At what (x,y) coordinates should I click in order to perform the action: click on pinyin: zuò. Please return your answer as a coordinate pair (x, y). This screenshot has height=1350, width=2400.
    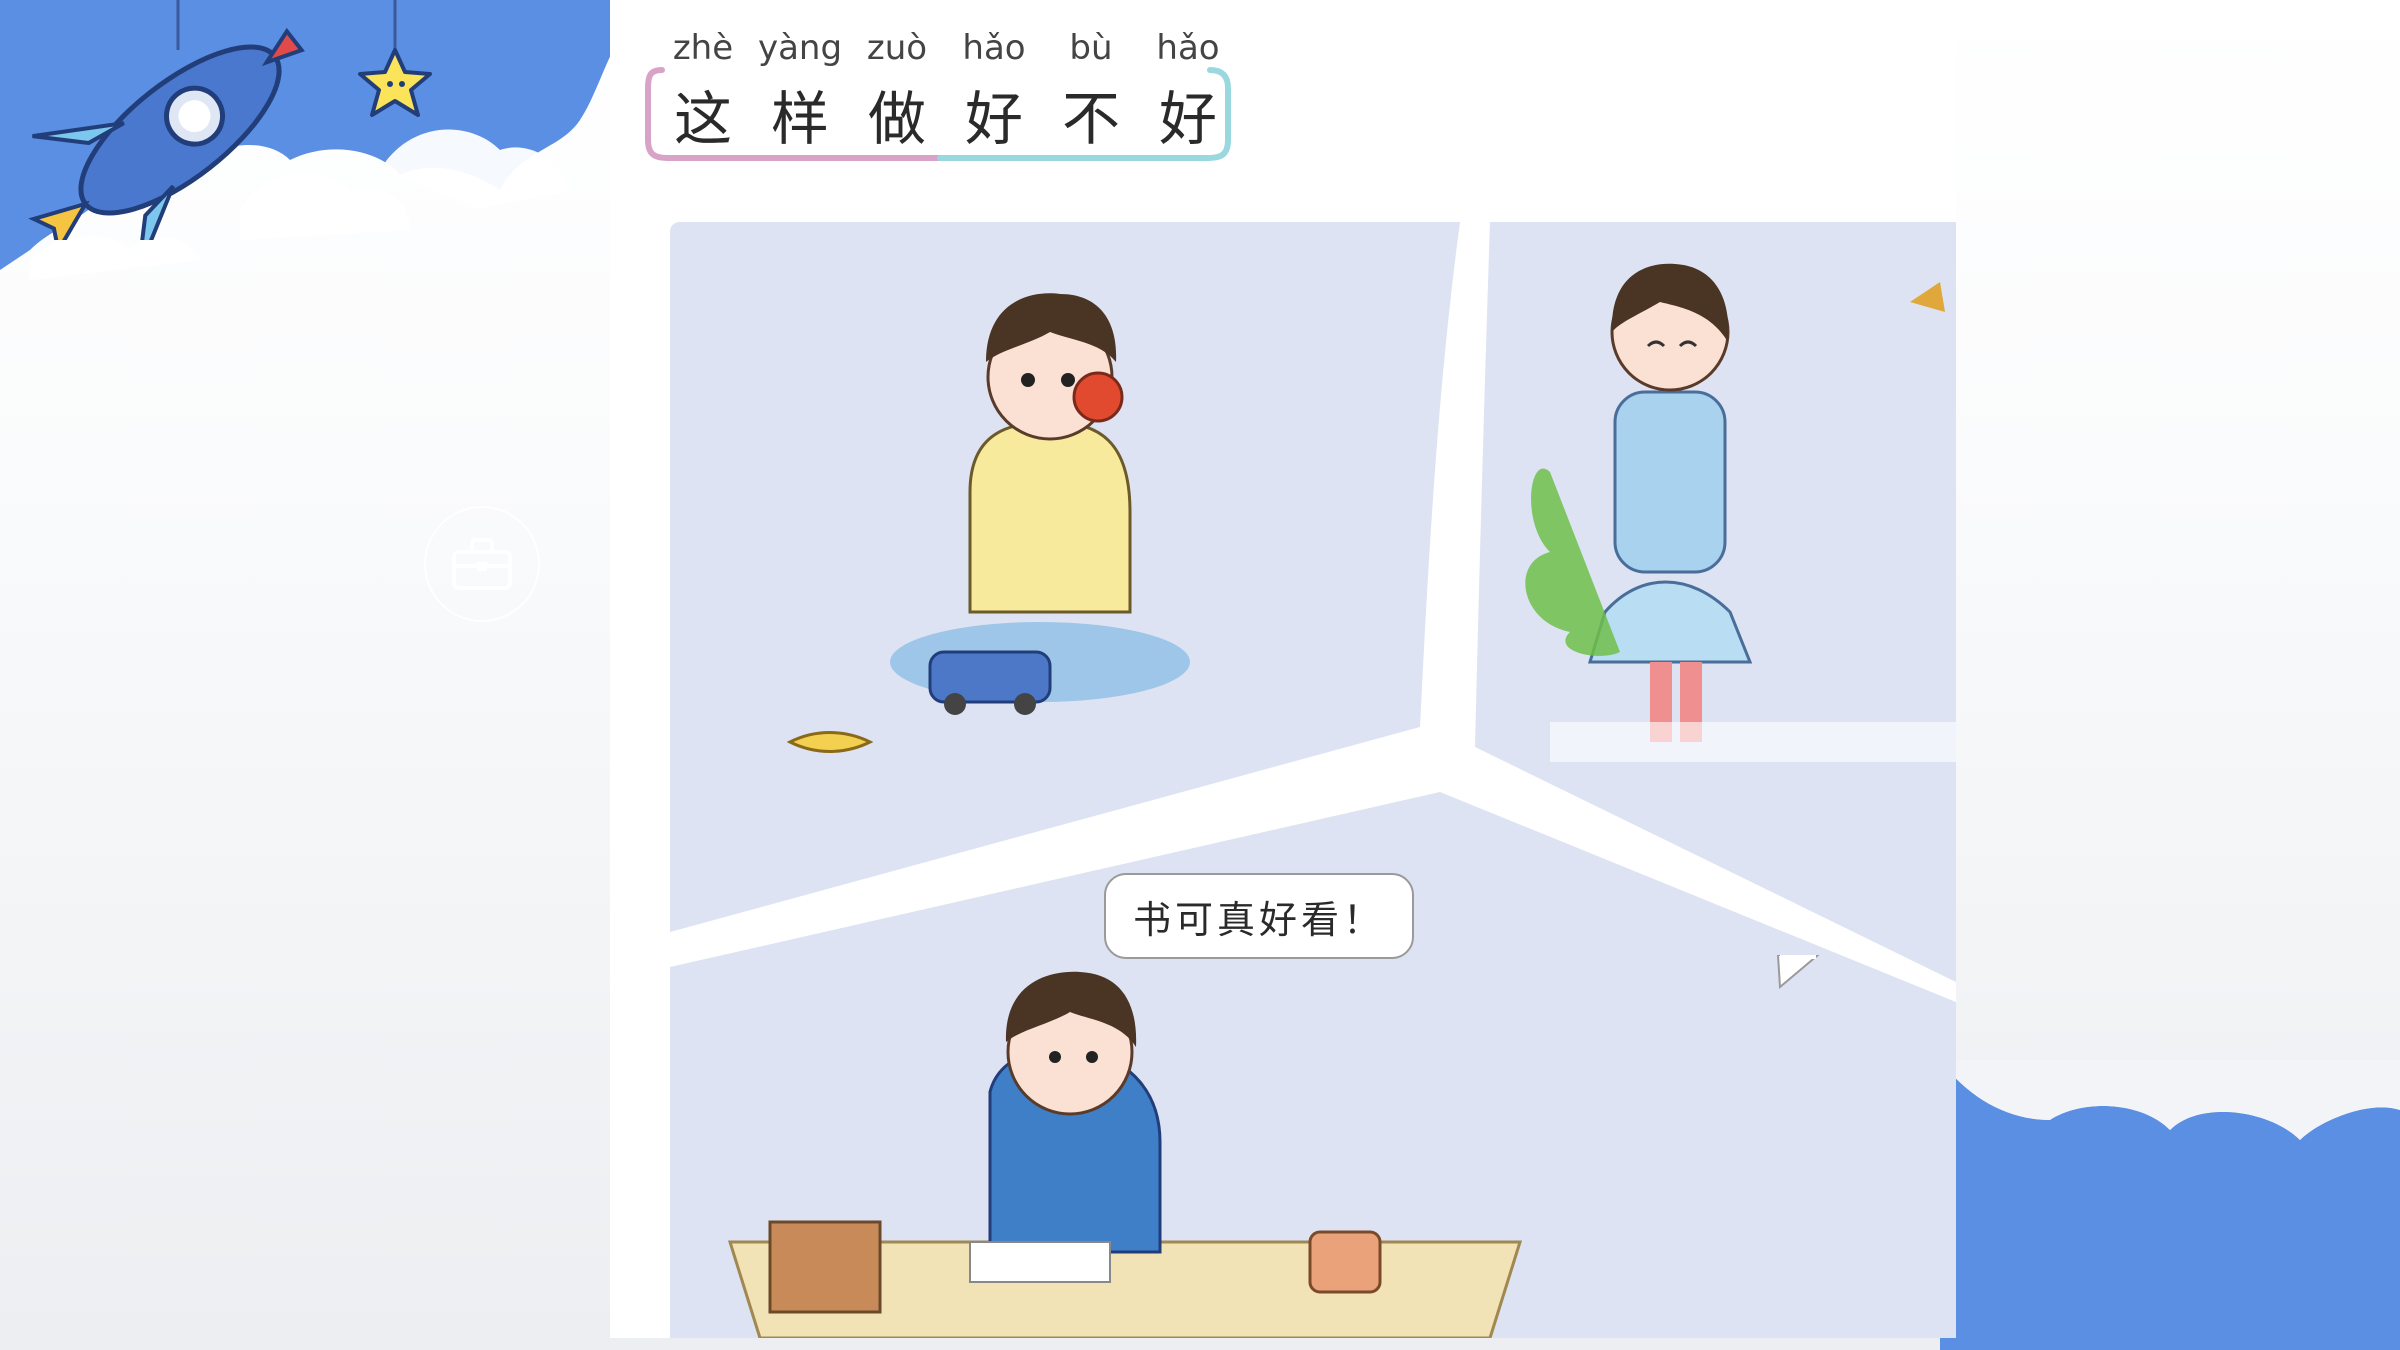
    Looking at the image, I should click on (897, 48).